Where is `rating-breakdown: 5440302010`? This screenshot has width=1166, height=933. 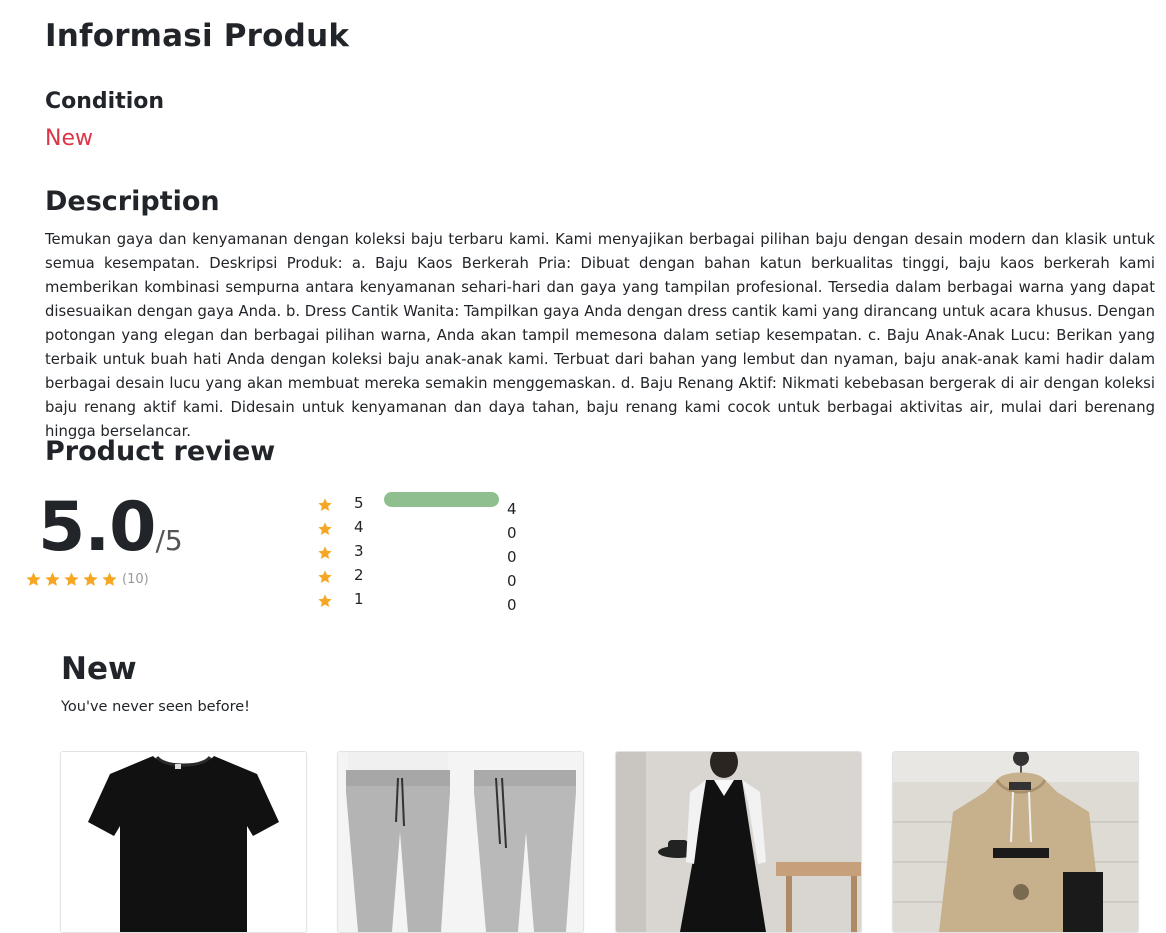
rating-breakdown: 5440302010 is located at coordinates (425, 553).